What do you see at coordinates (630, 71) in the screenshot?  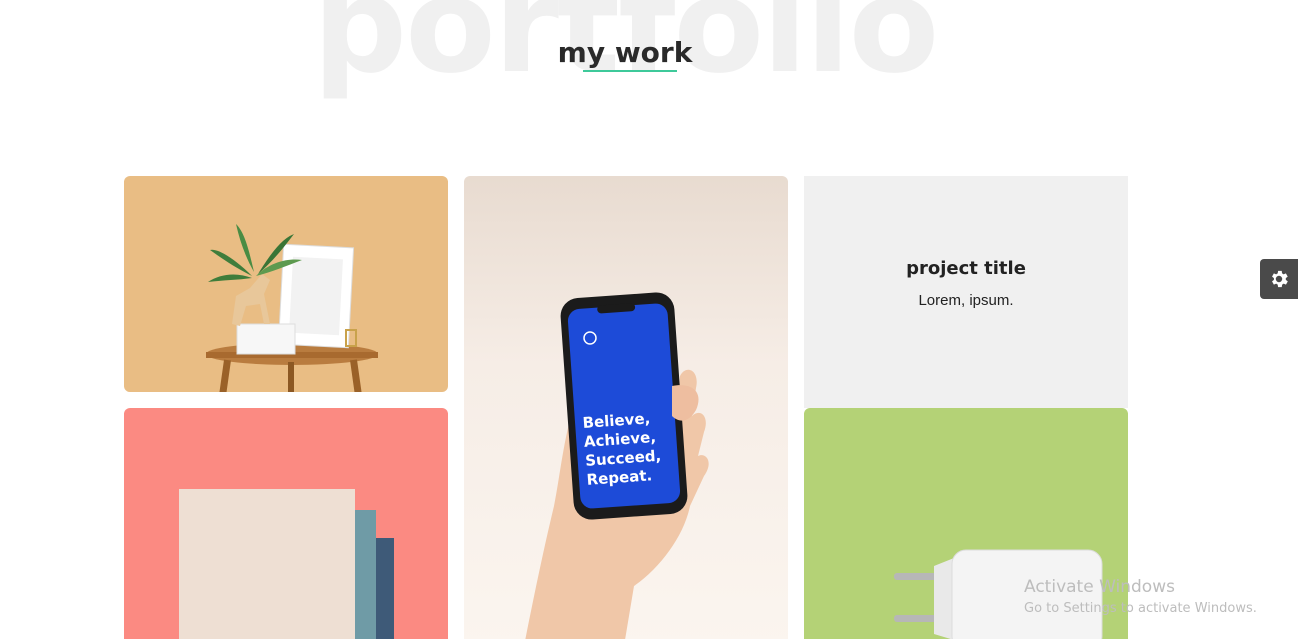 I see `heading-underline` at bounding box center [630, 71].